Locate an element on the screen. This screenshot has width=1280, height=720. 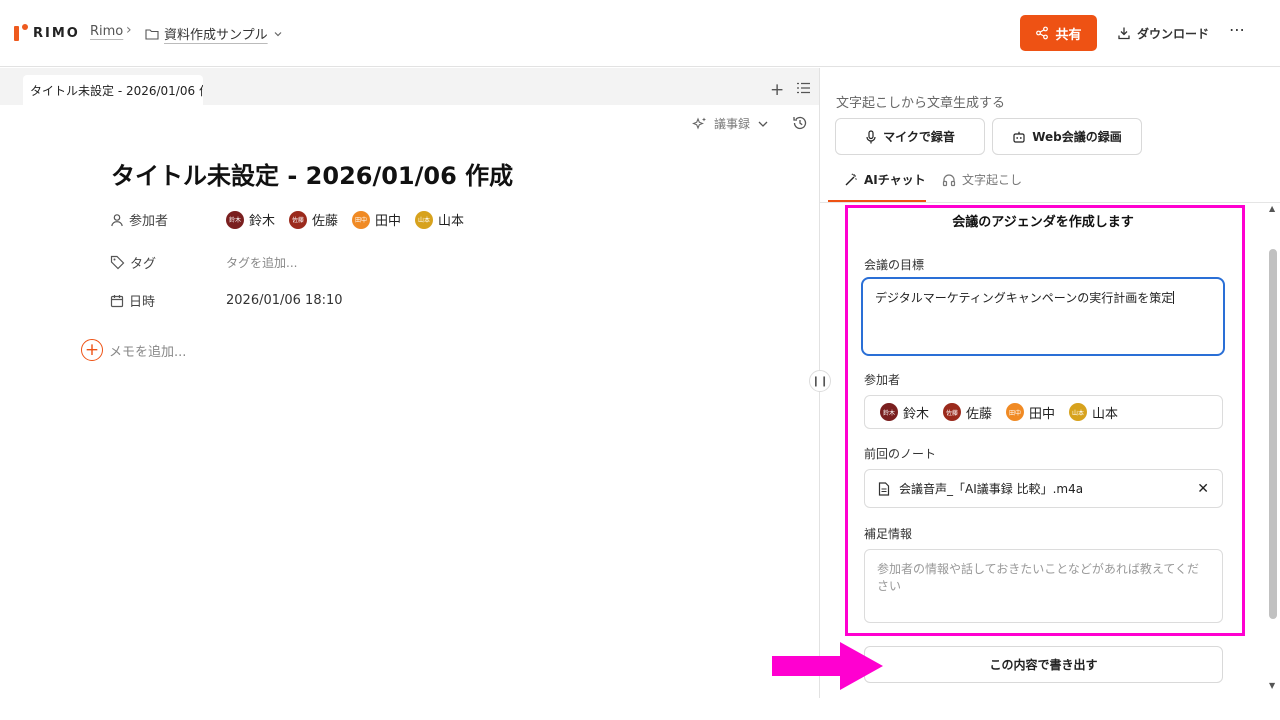
microphone-icon is located at coordinates (871, 136).